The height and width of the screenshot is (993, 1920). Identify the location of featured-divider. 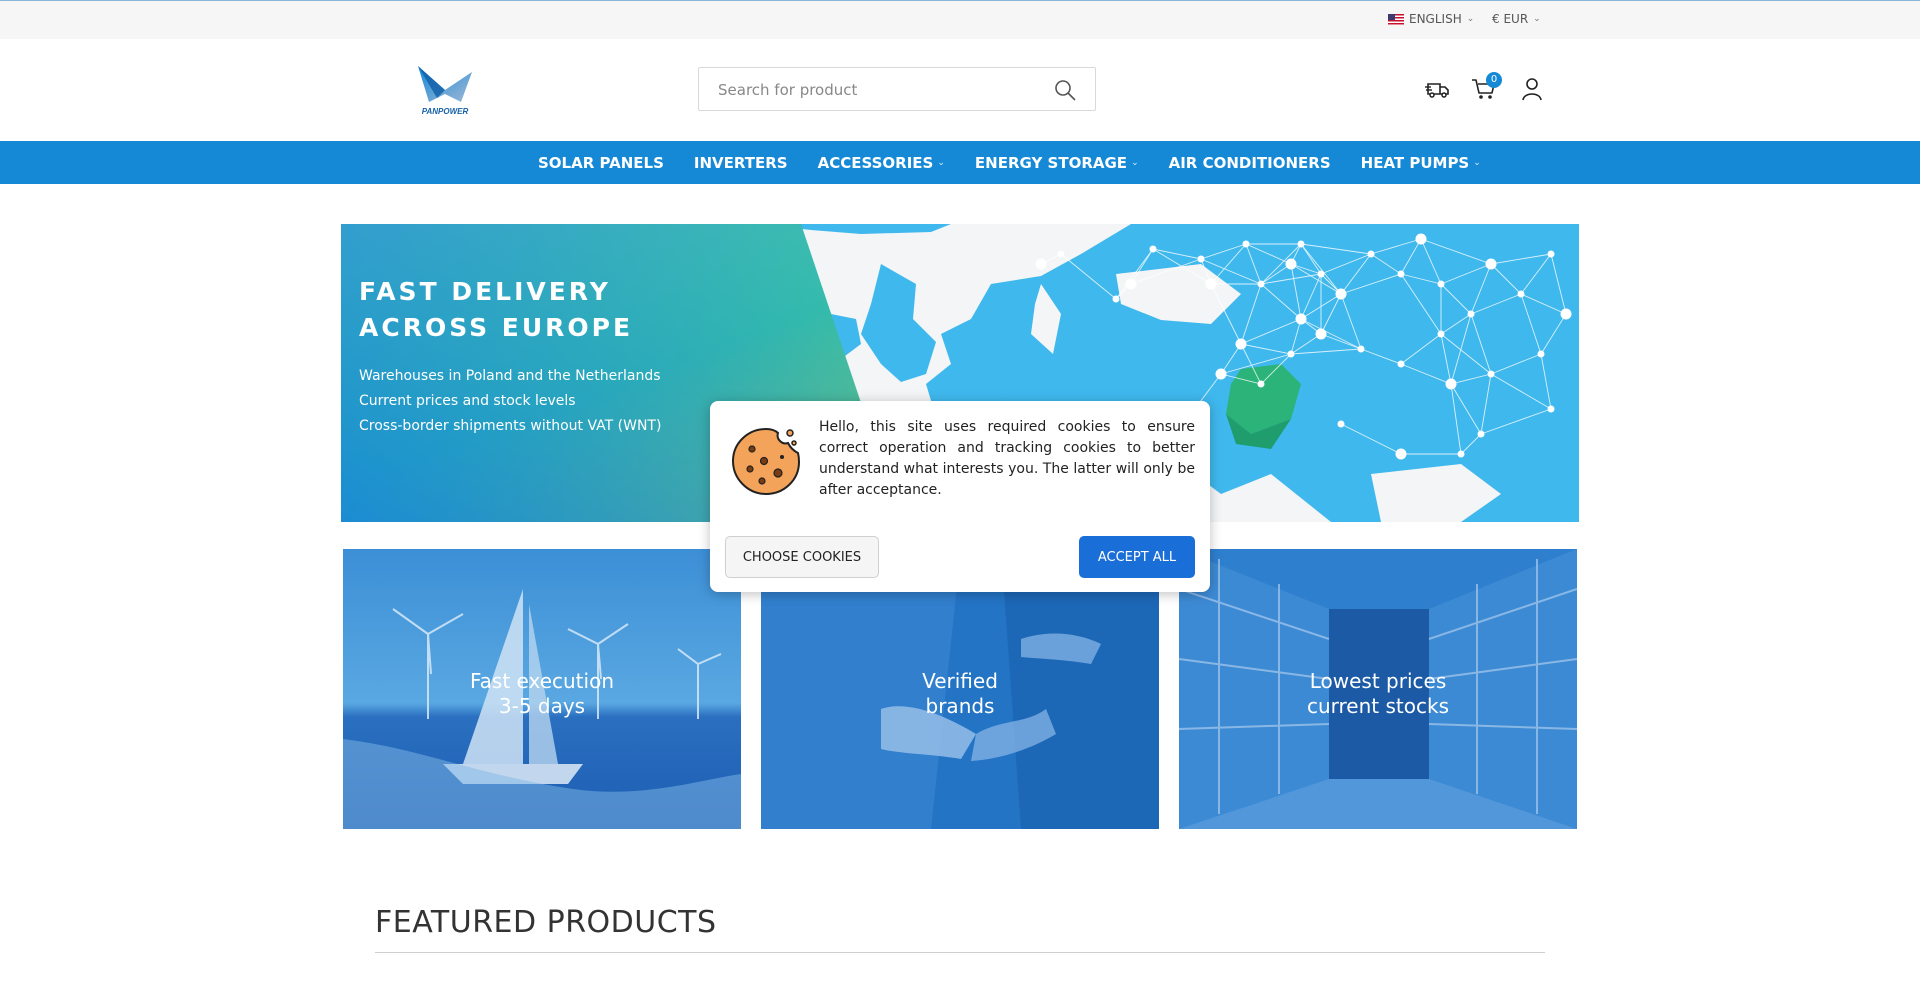
(960, 952).